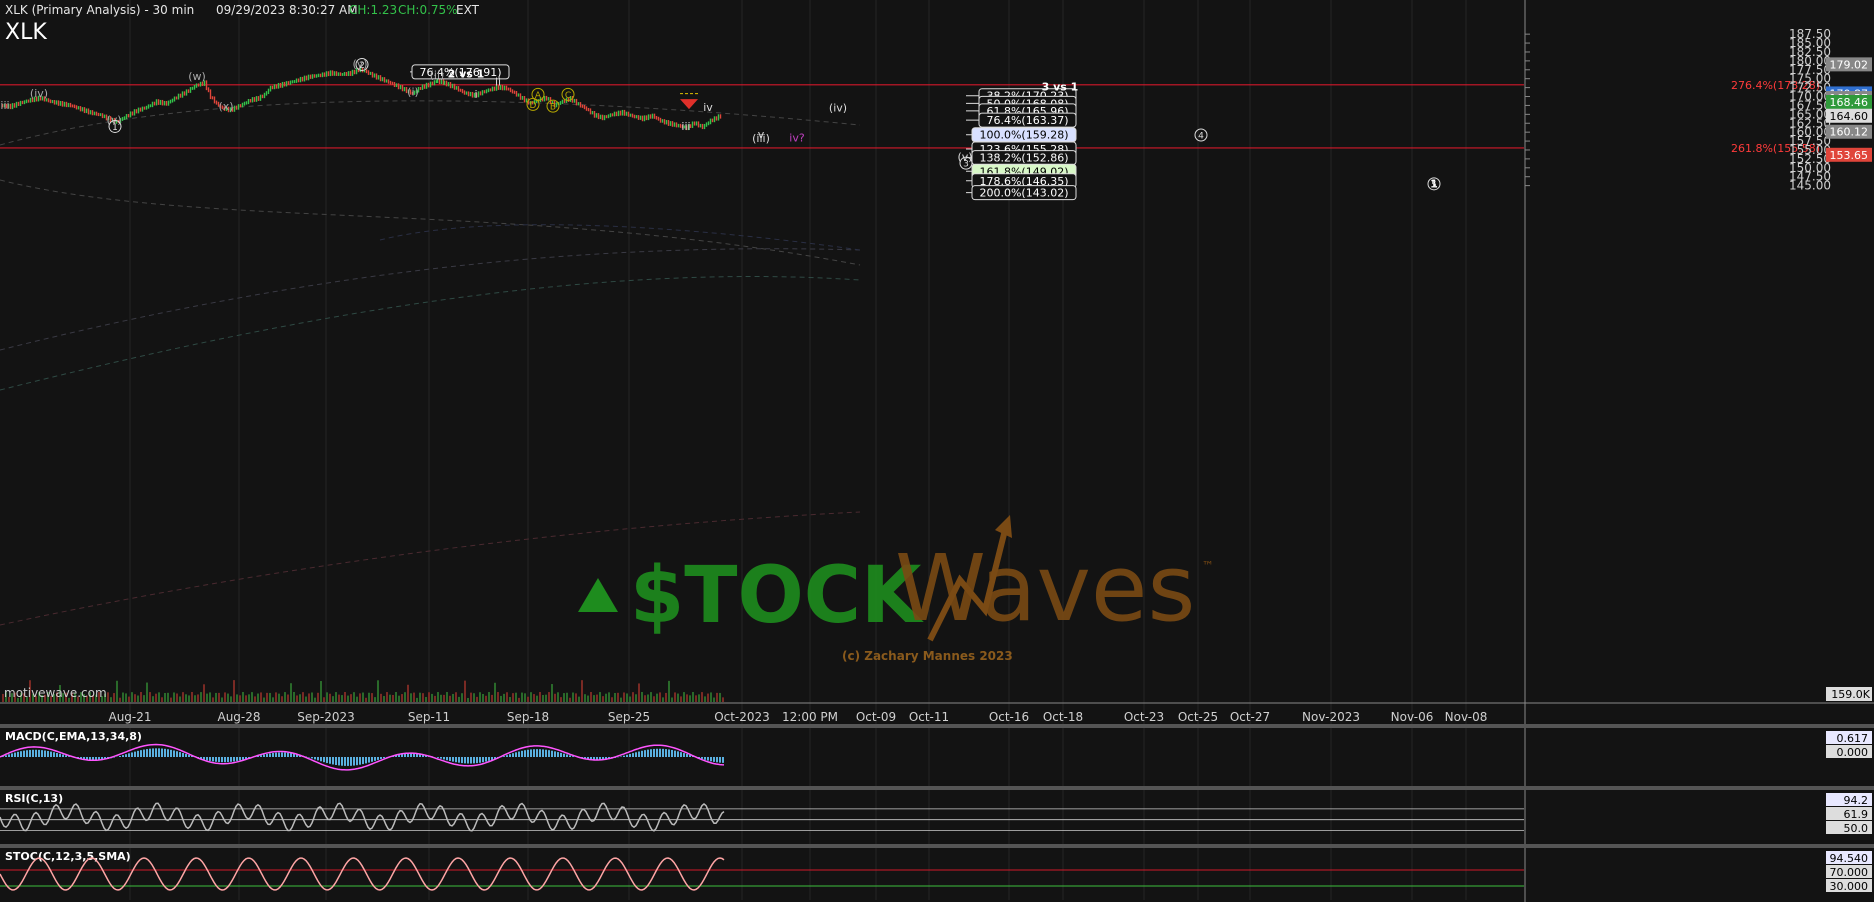 The image size is (1874, 902). Describe the element at coordinates (876, 717) in the screenshot. I see `x-tick-label: Oct-09` at that location.